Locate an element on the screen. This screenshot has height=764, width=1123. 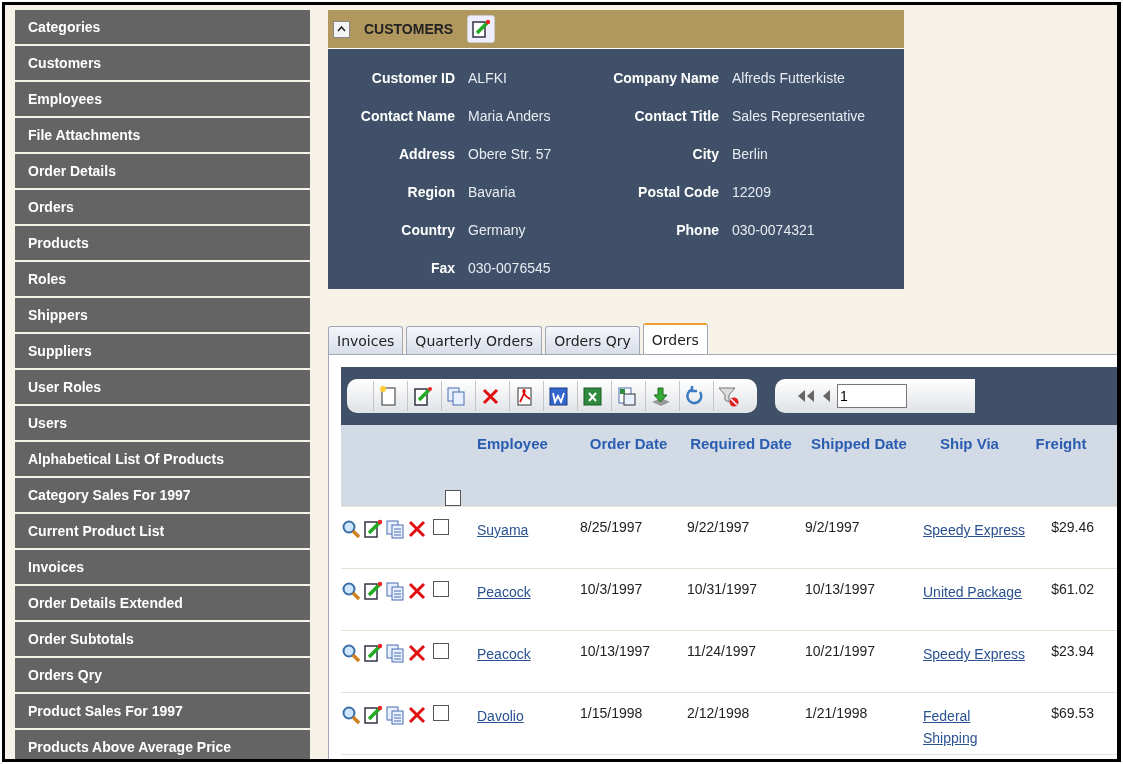
field-value: Obere Str. 57 is located at coordinates (510, 154).